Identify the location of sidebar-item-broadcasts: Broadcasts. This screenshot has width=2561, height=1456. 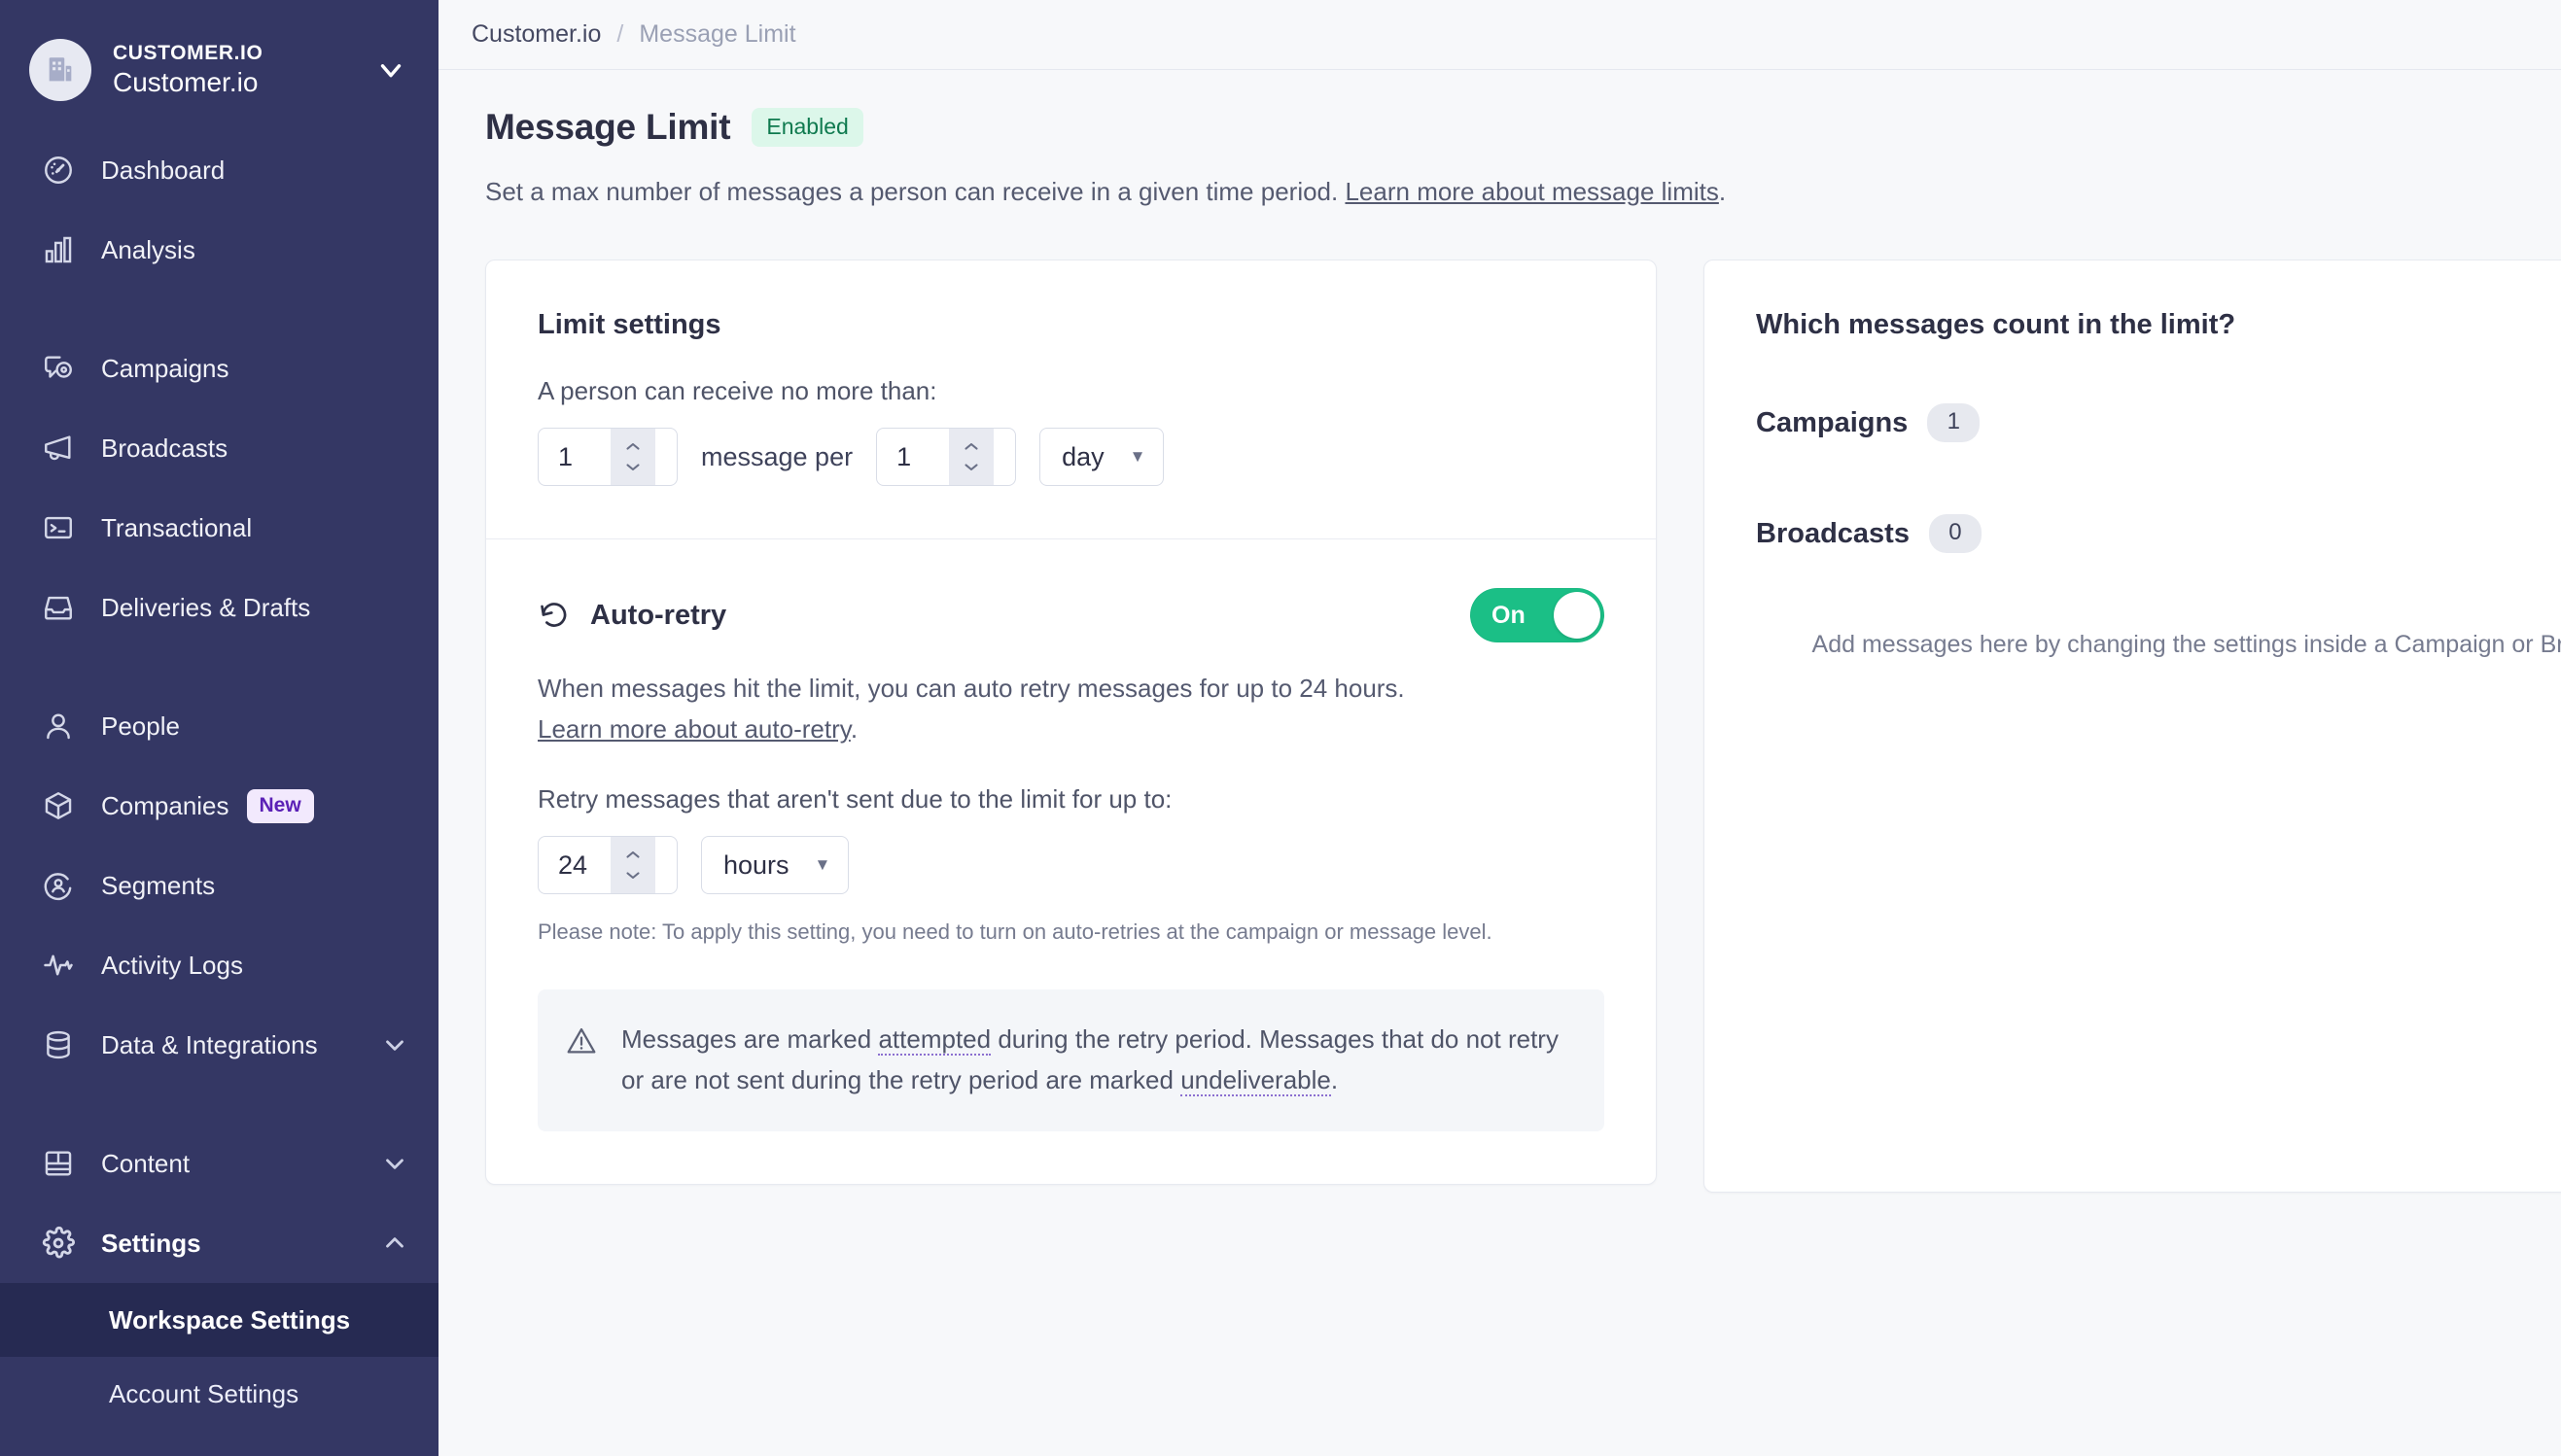
(219, 448).